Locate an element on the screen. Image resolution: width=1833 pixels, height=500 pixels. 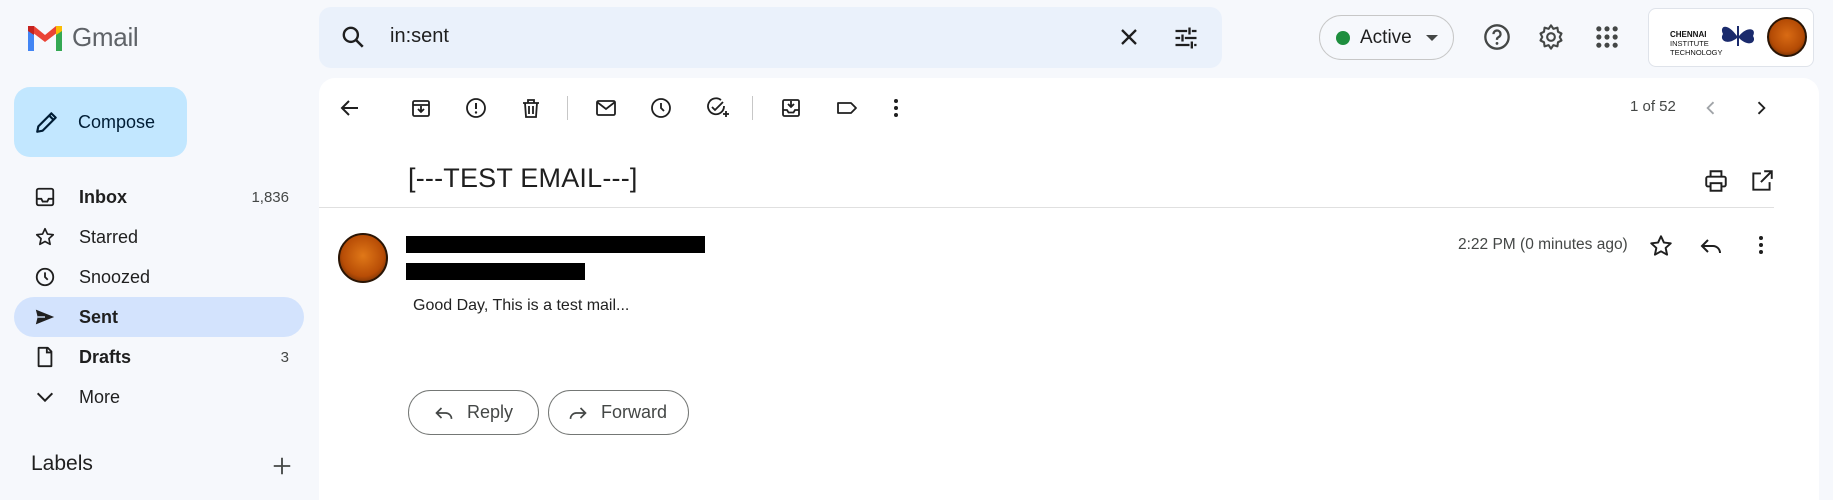
unread-count: 1,836 is located at coordinates (270, 197).